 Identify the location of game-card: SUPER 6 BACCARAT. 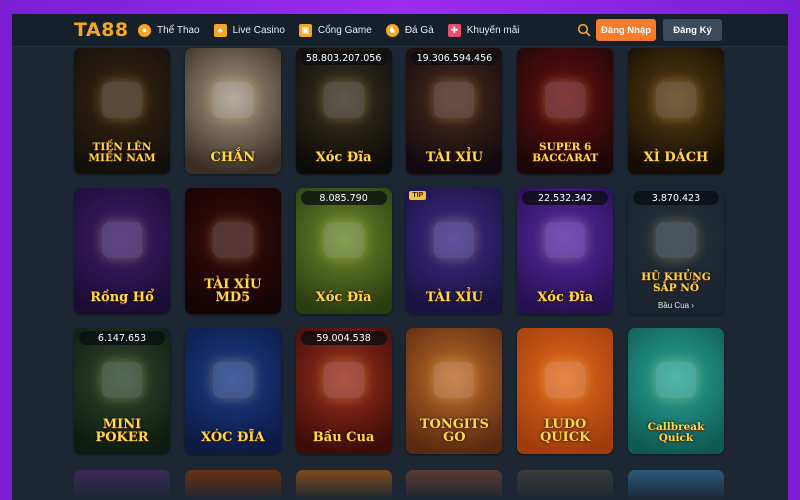
(565, 111).